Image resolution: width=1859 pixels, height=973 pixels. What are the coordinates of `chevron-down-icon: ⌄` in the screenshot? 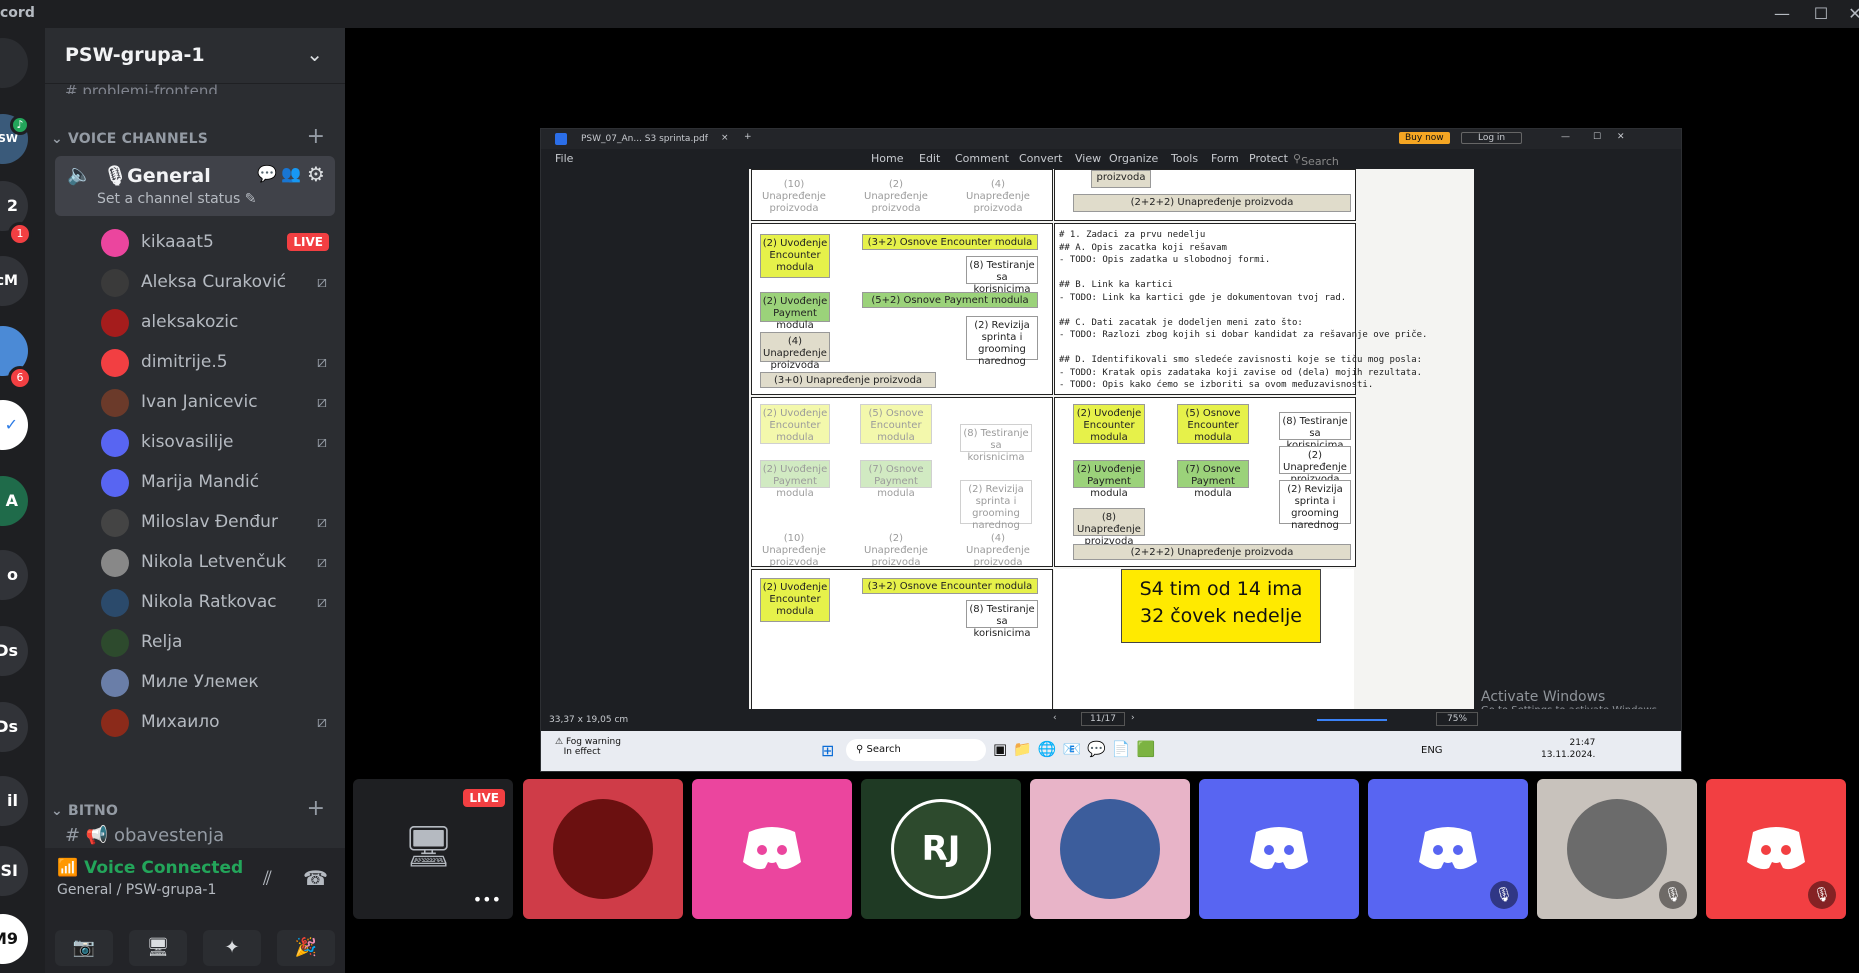 It's located at (314, 54).